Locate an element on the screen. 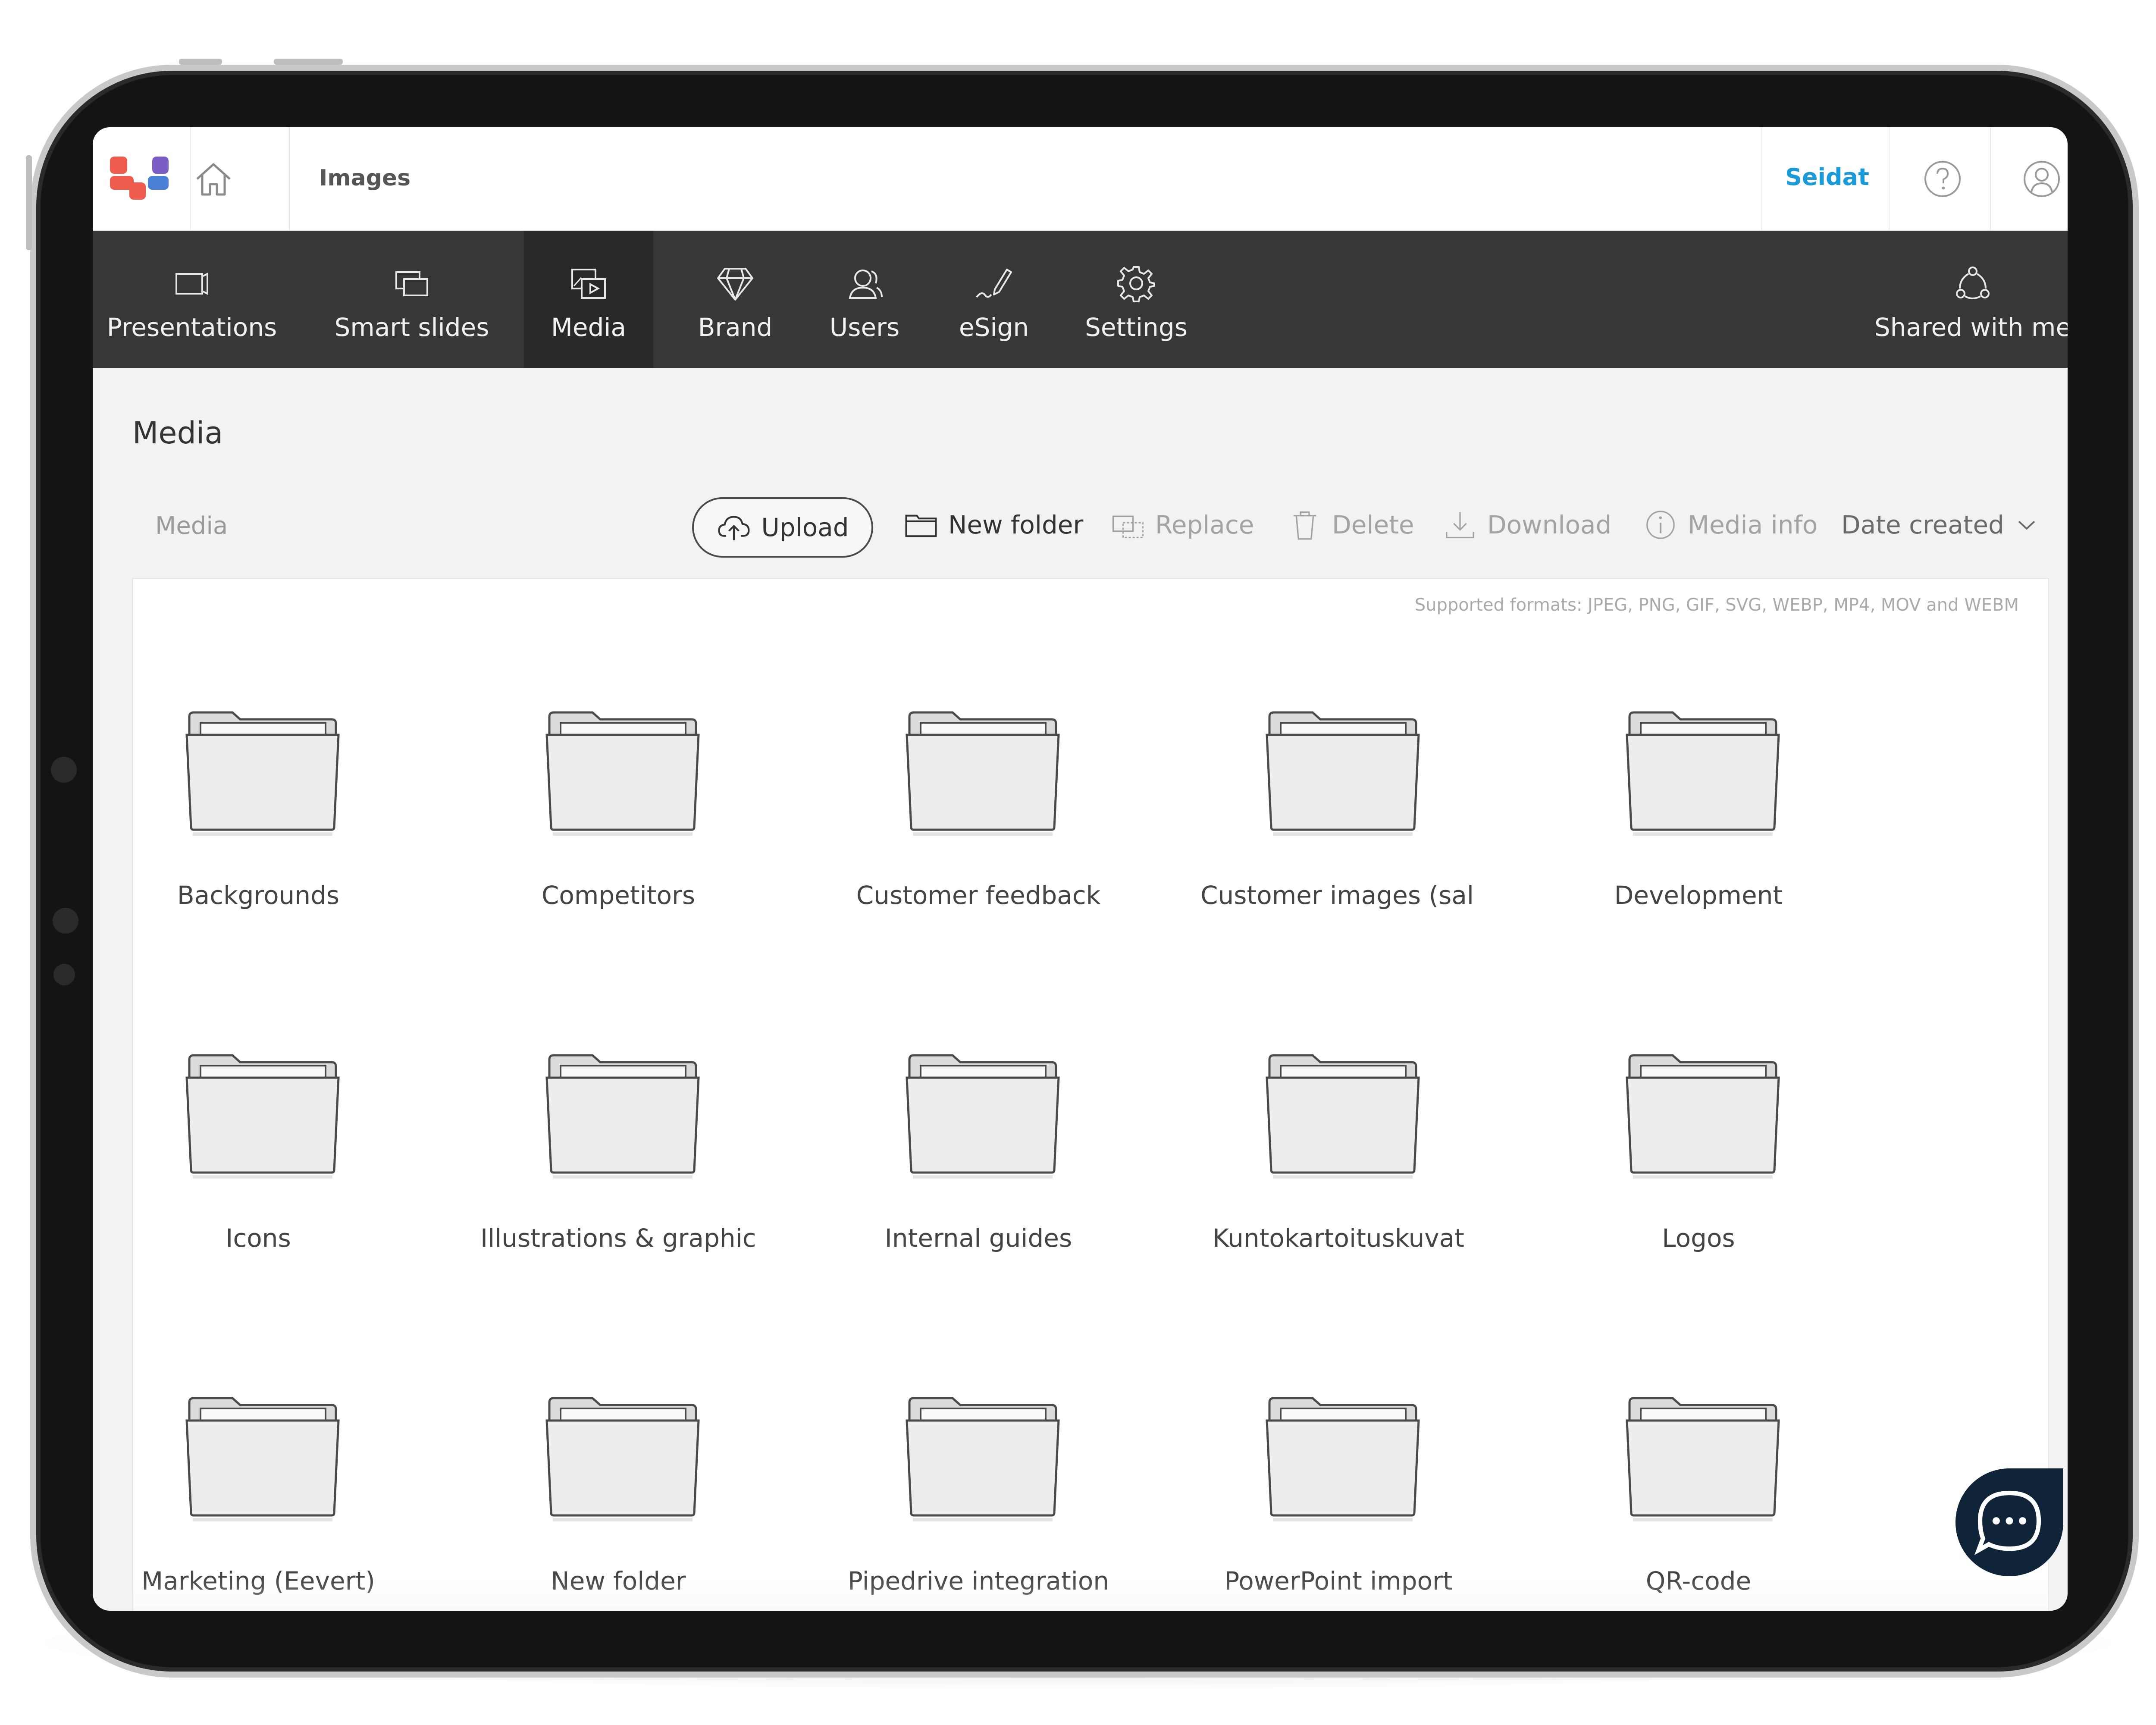 The image size is (2156, 1725). chat-bubble-icon is located at coordinates (2007, 1523).